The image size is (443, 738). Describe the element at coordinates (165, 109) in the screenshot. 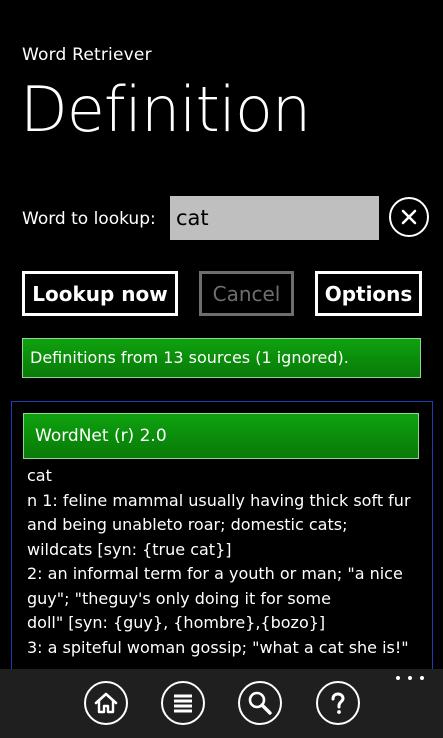

I see `page-title: Definition` at that location.